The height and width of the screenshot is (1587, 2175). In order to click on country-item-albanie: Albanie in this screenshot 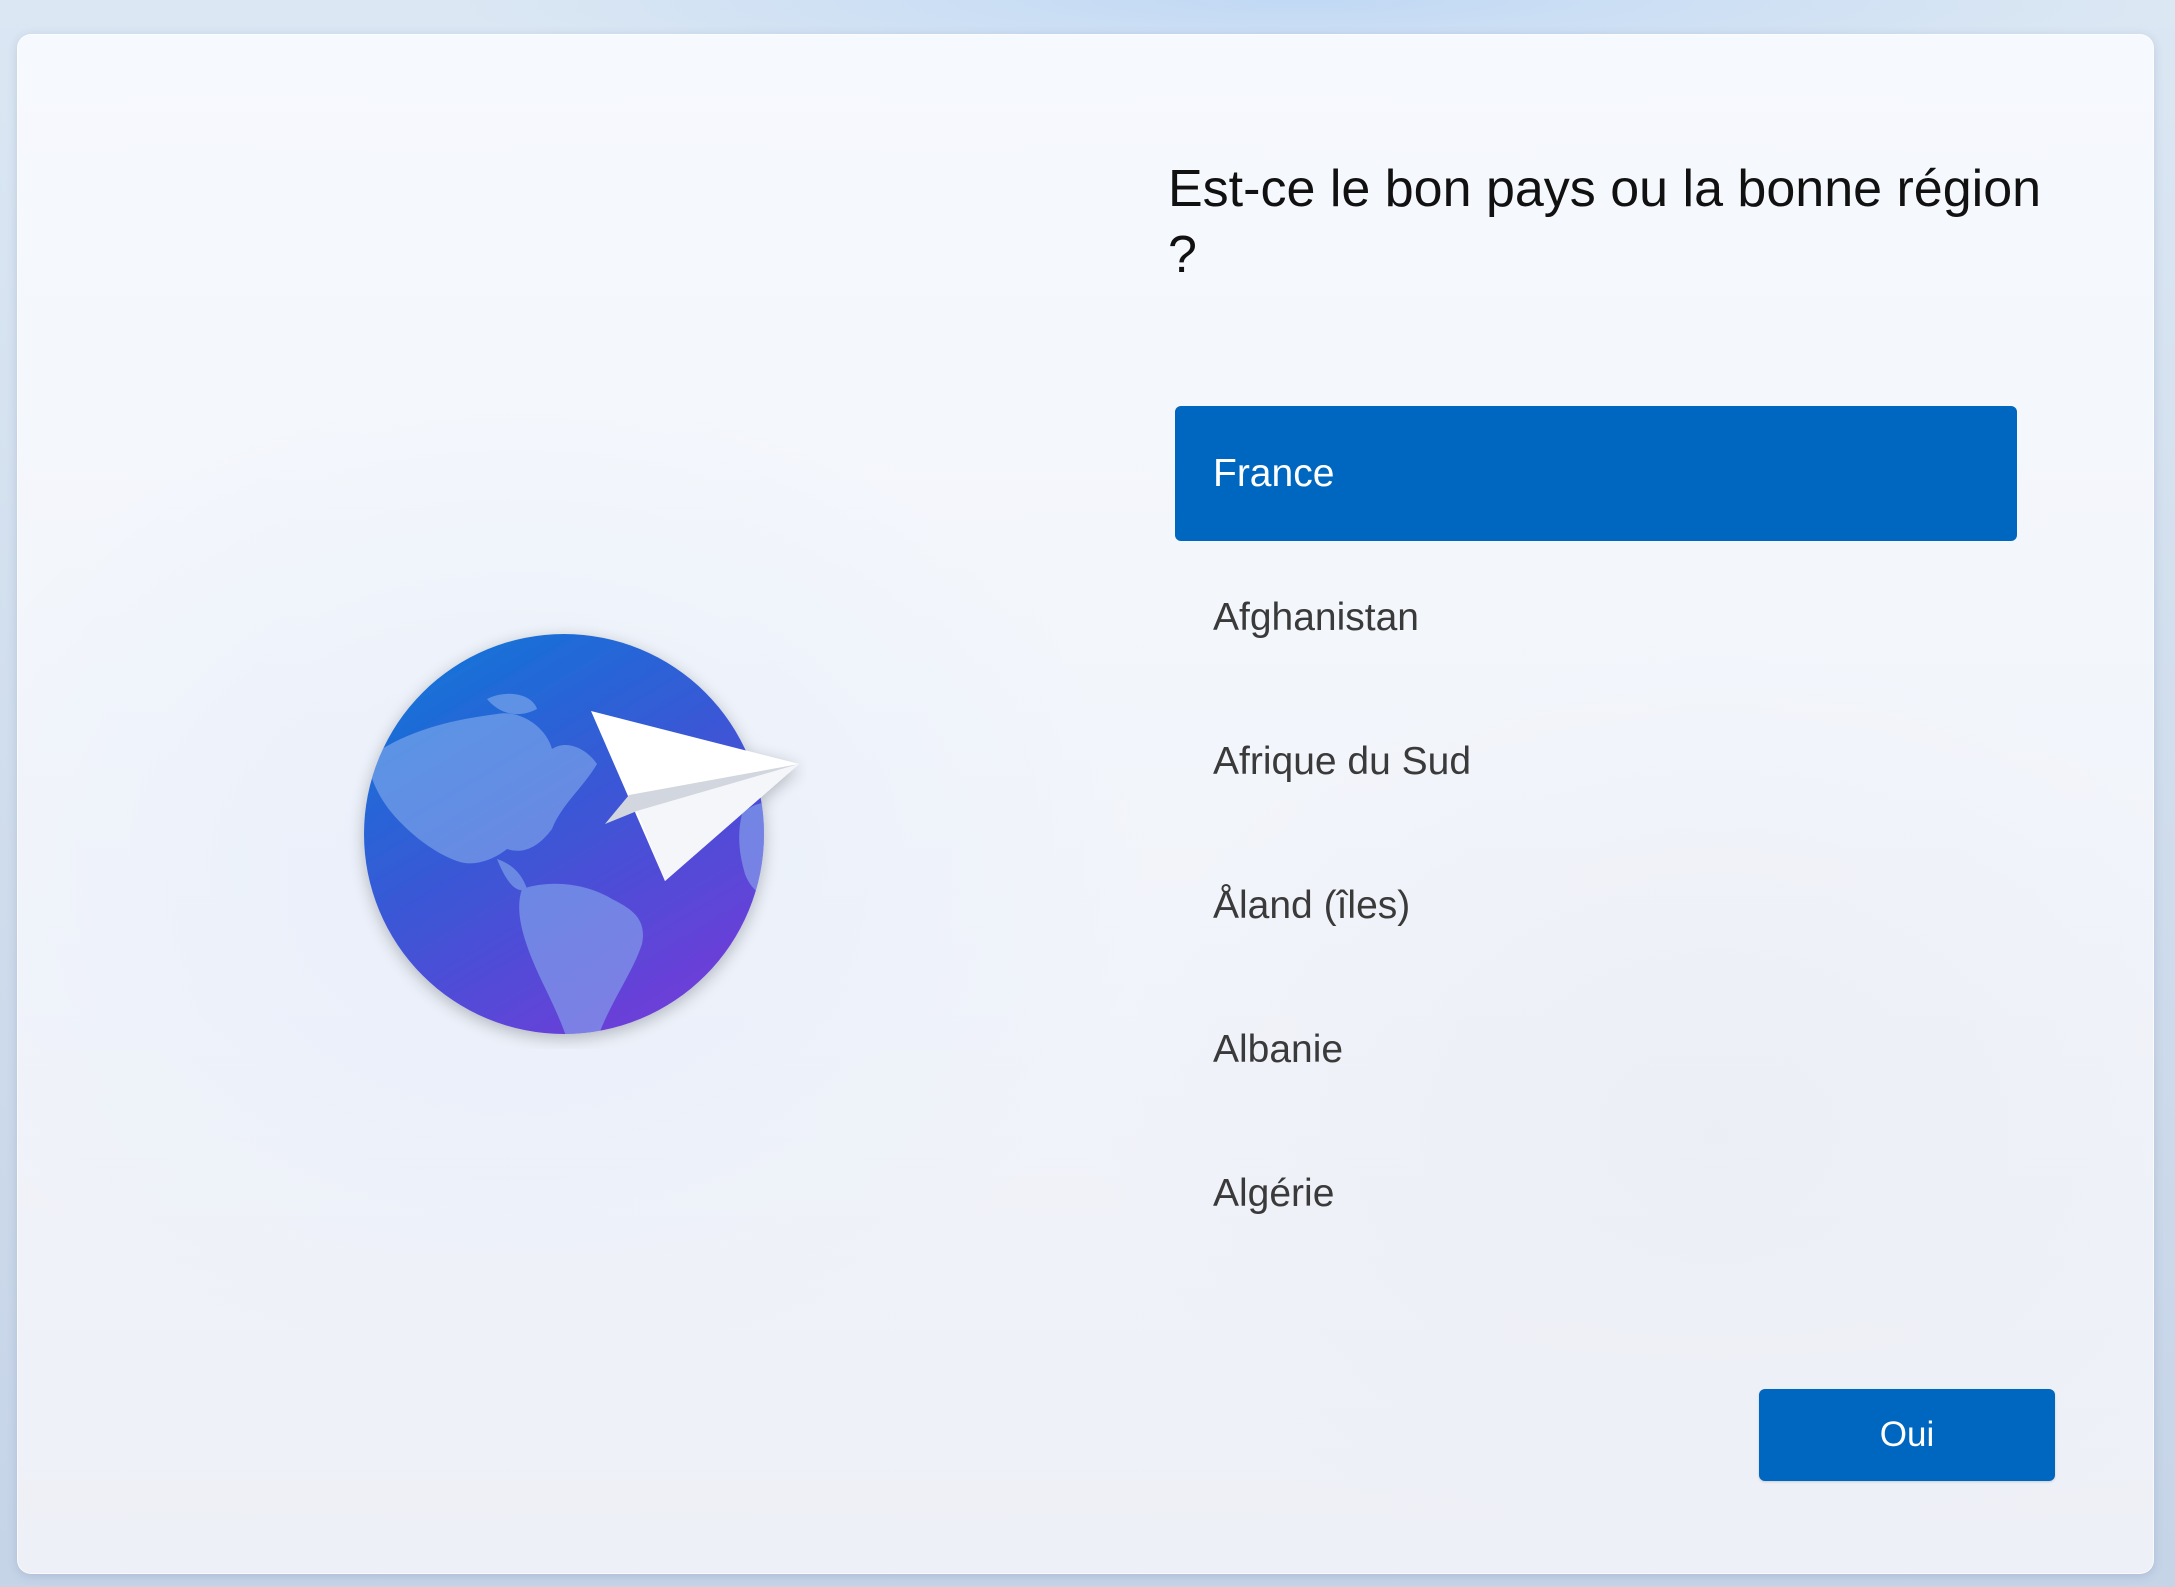, I will do `click(1596, 1049)`.